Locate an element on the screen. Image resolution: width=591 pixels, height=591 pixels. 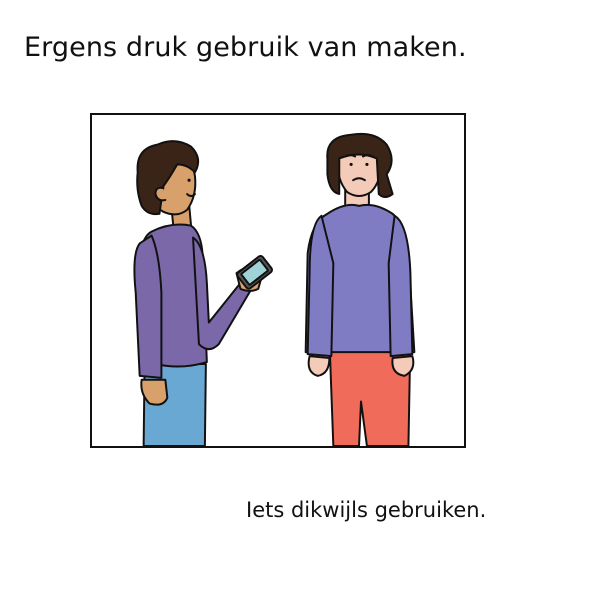
caption: Iets dikwijls gebruiken. is located at coordinates (366, 510).